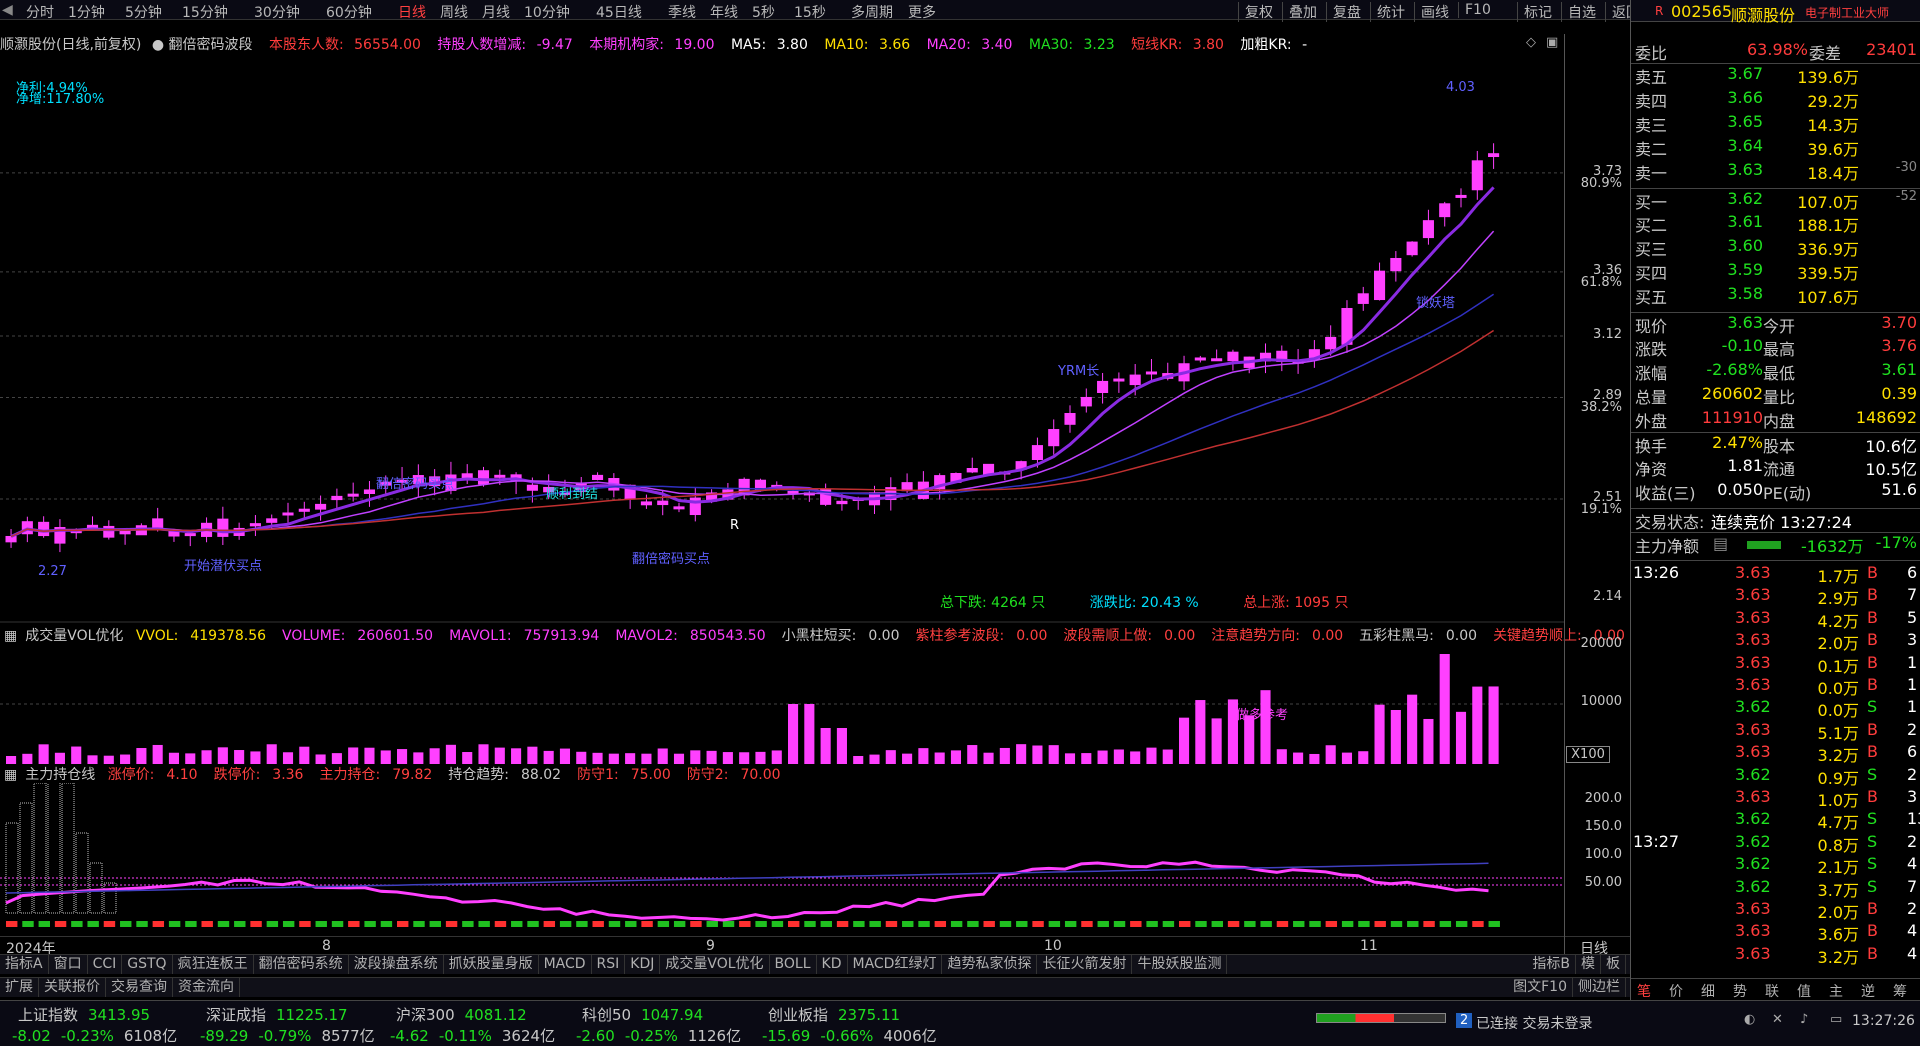 The height and width of the screenshot is (1046, 1920). What do you see at coordinates (1180, 964) in the screenshot?
I see `indicator-tab: 牛股妖股监测` at bounding box center [1180, 964].